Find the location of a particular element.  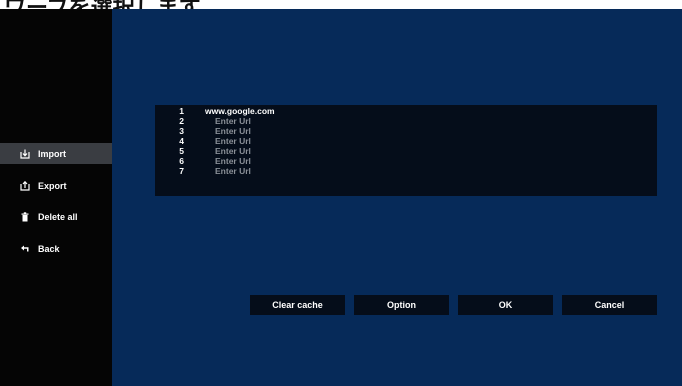

url-row-number: 4 is located at coordinates (181, 141).